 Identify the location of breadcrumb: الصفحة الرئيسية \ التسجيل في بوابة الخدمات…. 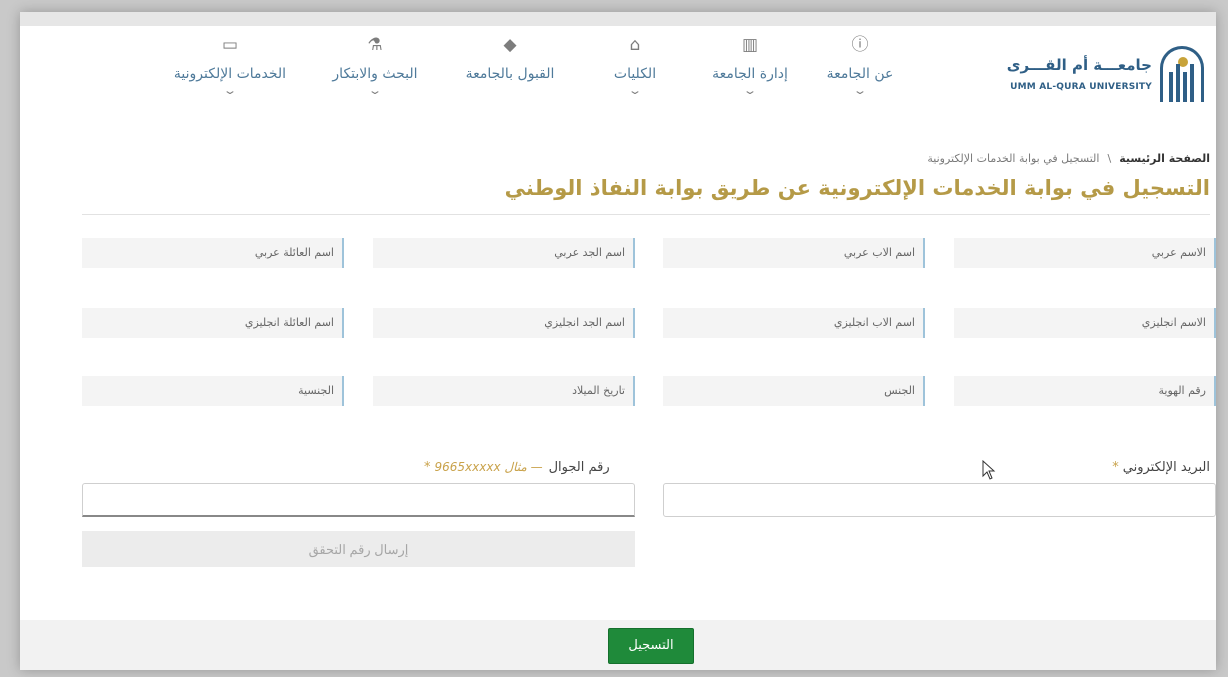
(1068, 158).